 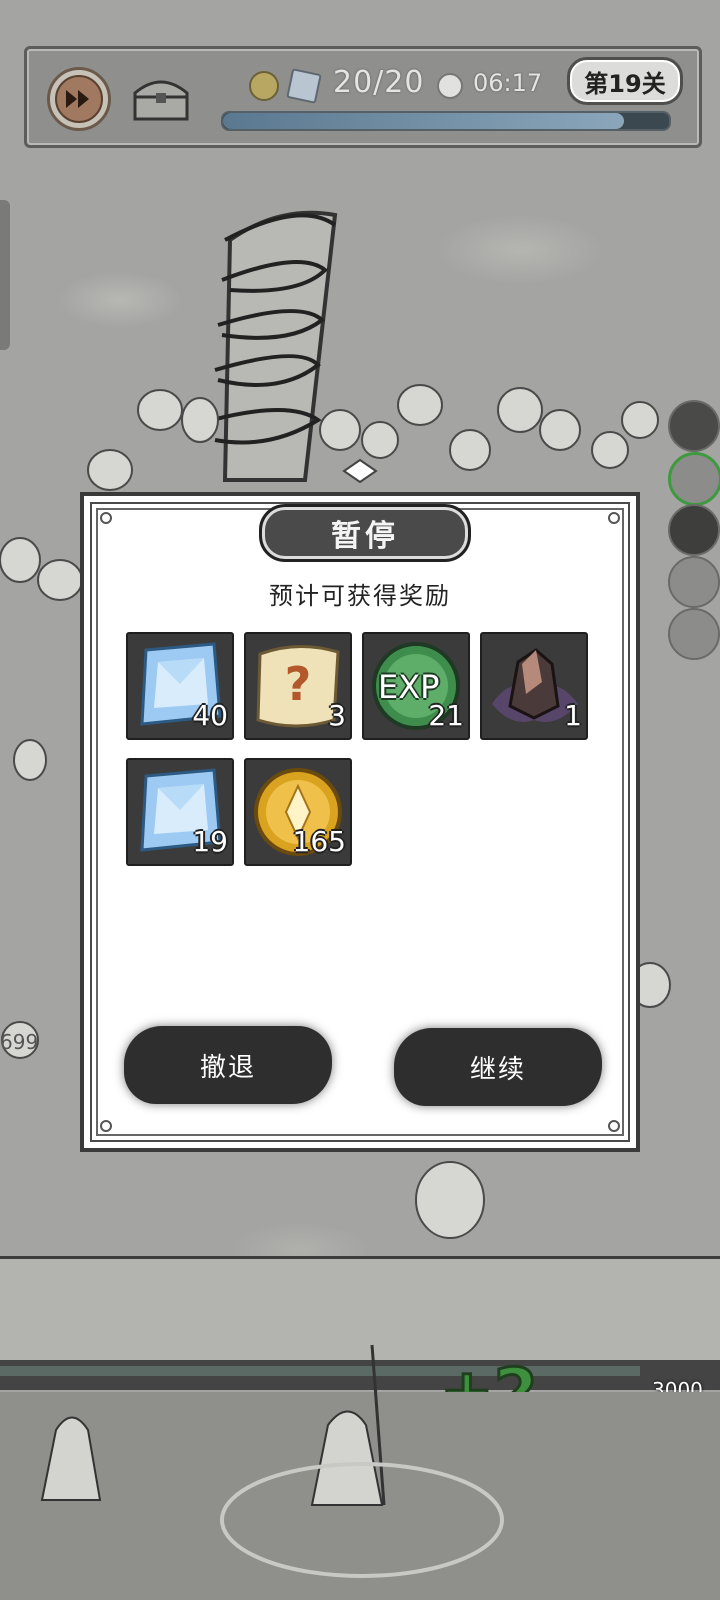 What do you see at coordinates (319, 841) in the screenshot?
I see `reward-quantity: 165` at bounding box center [319, 841].